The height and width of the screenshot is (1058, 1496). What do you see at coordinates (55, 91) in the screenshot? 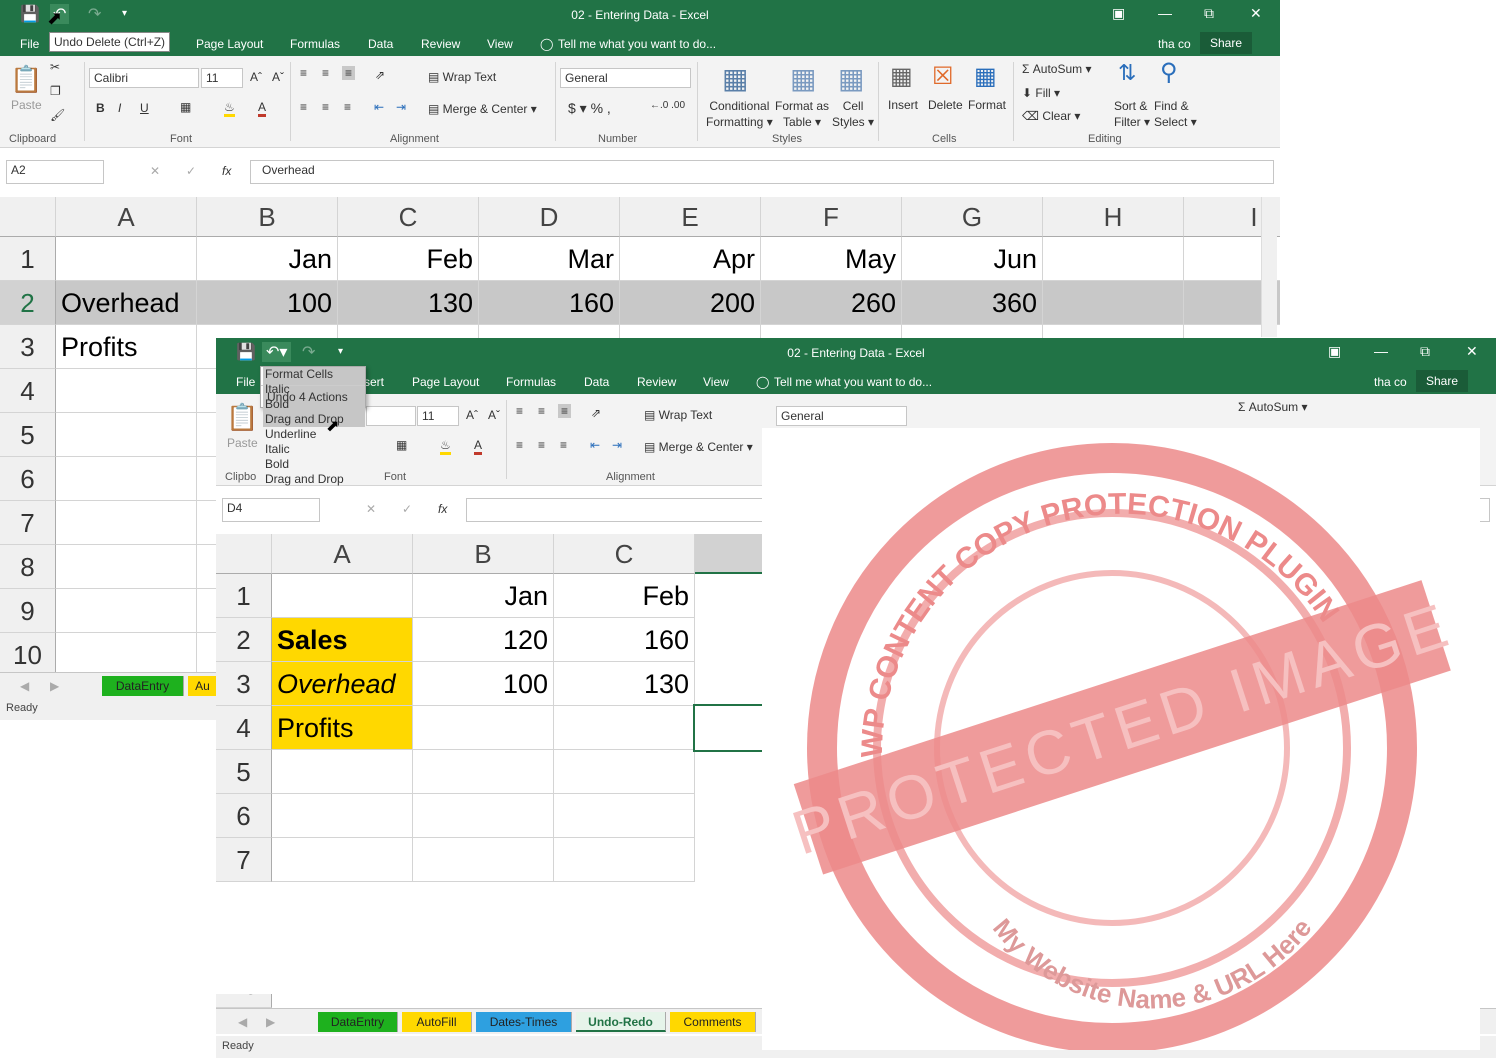
I see `copy-icon: ❐` at bounding box center [55, 91].